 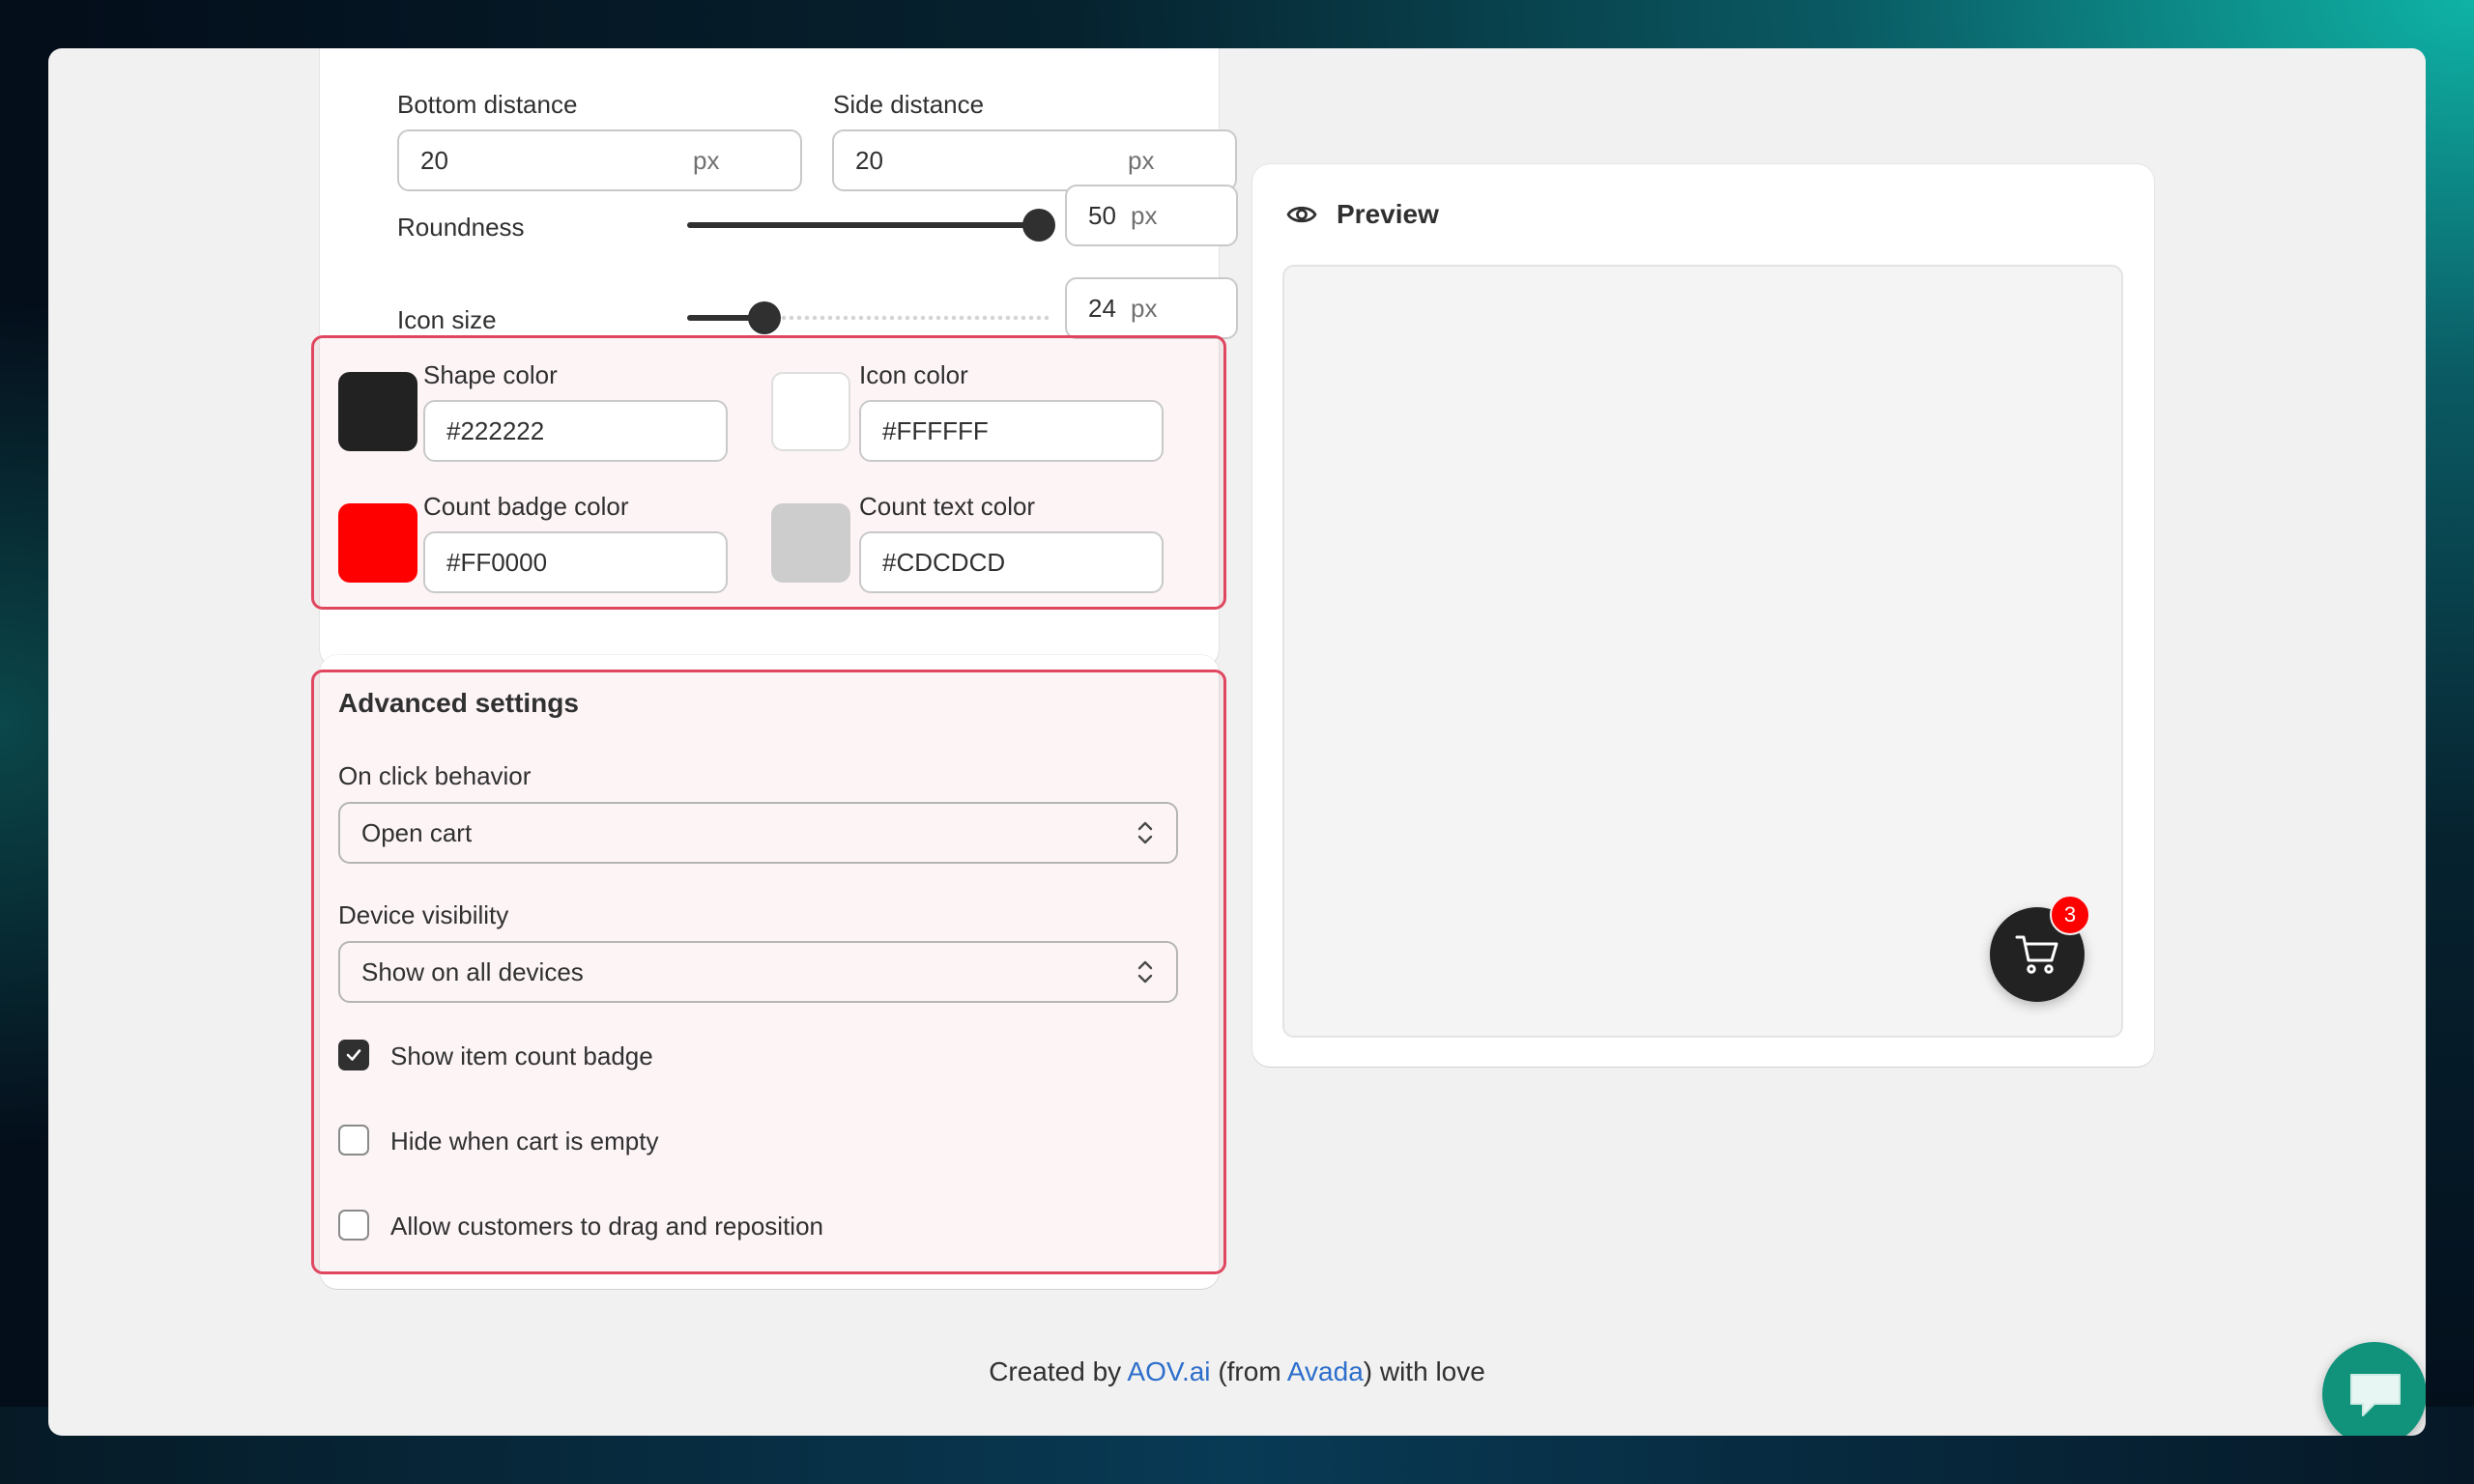 What do you see at coordinates (487, 104) in the screenshot?
I see `bottom-distance-label: Bottom distance` at bounding box center [487, 104].